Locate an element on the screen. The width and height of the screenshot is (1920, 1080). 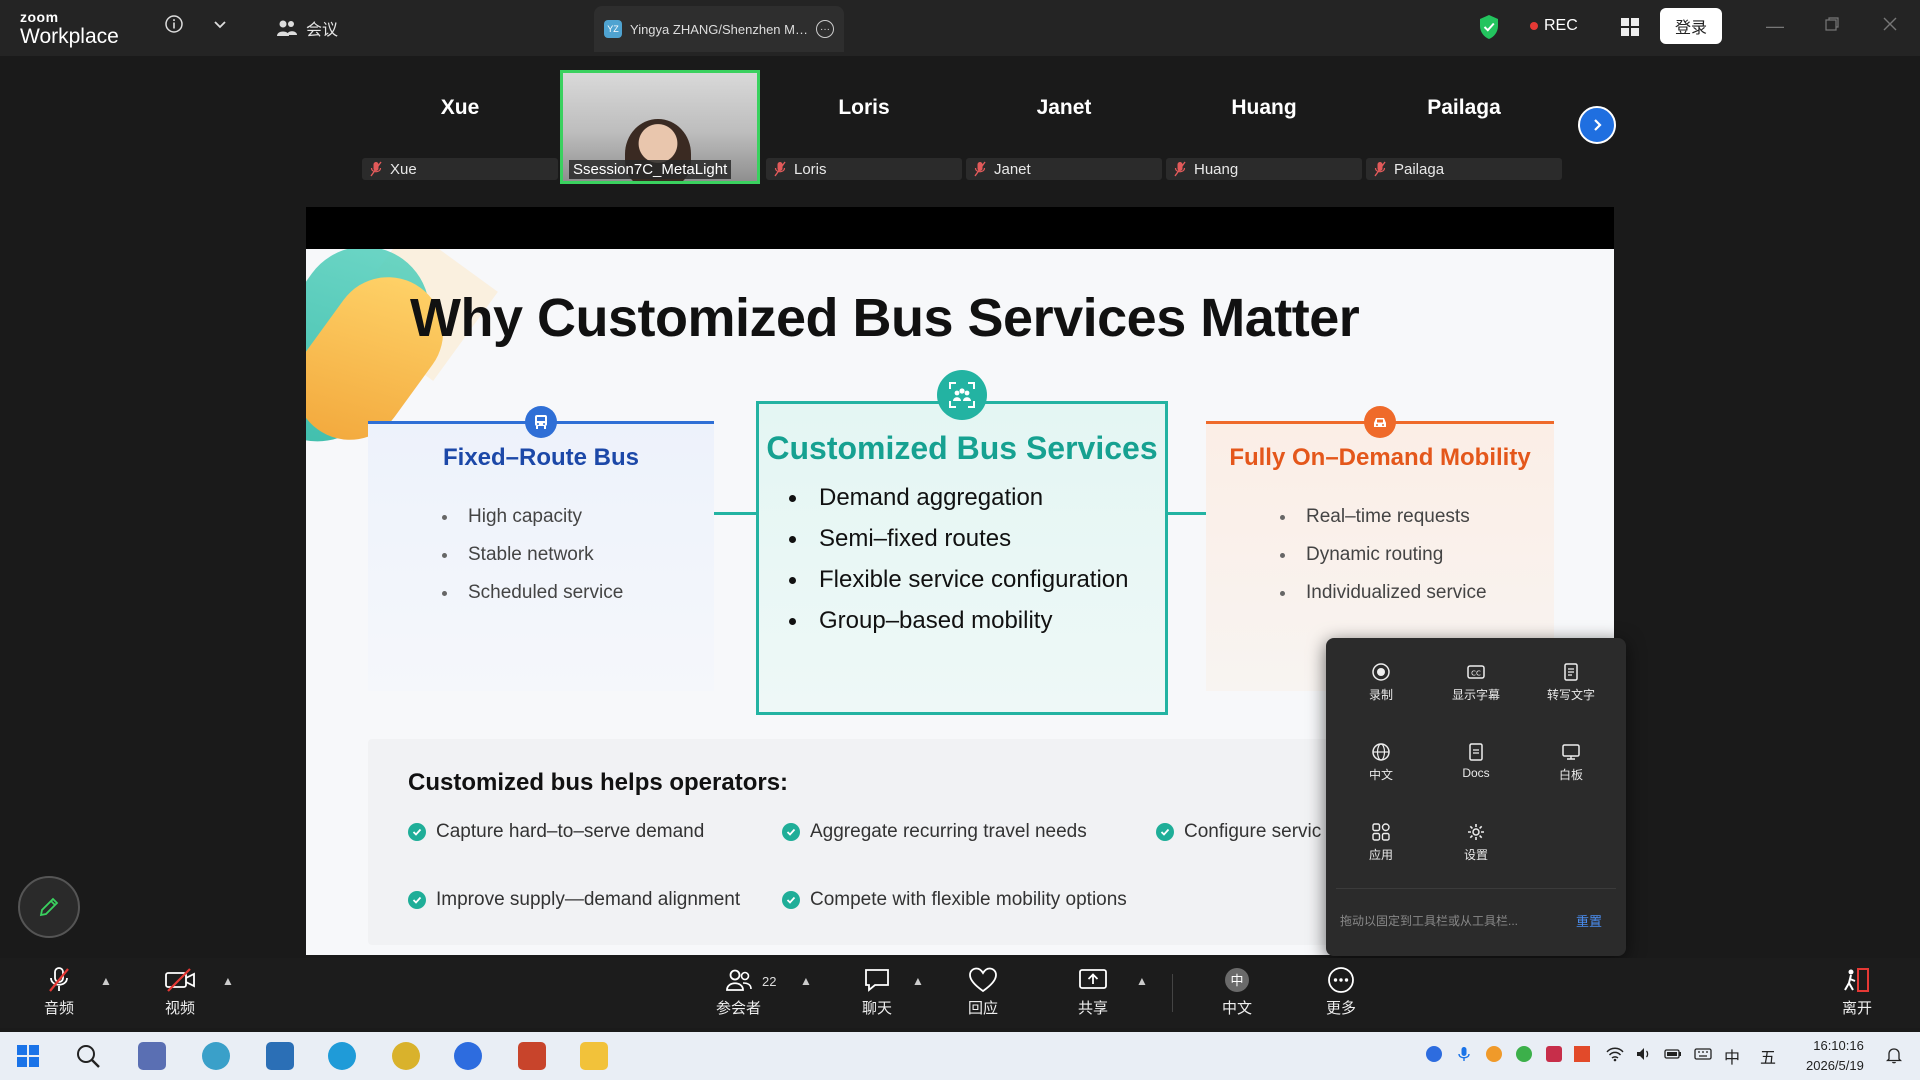
close-icon is located at coordinates (1890, 26).